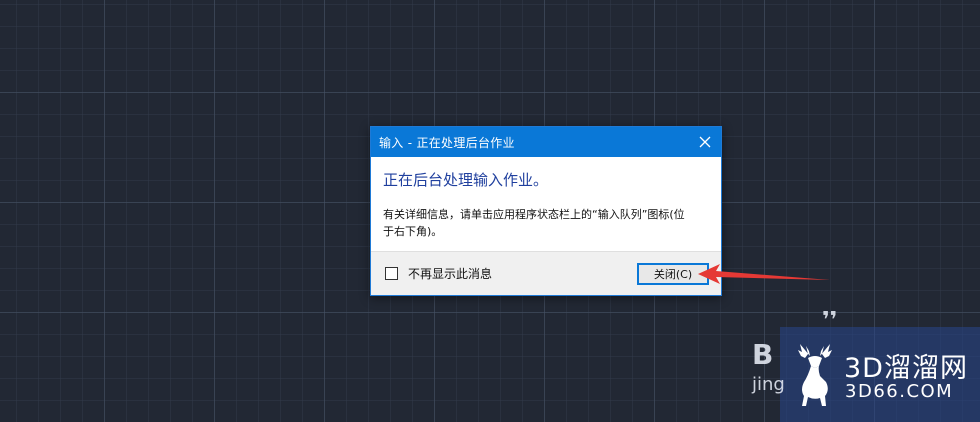 This screenshot has height=422, width=980. What do you see at coordinates (413, 231) in the screenshot?
I see `detail-line-2: 于右下角)。` at bounding box center [413, 231].